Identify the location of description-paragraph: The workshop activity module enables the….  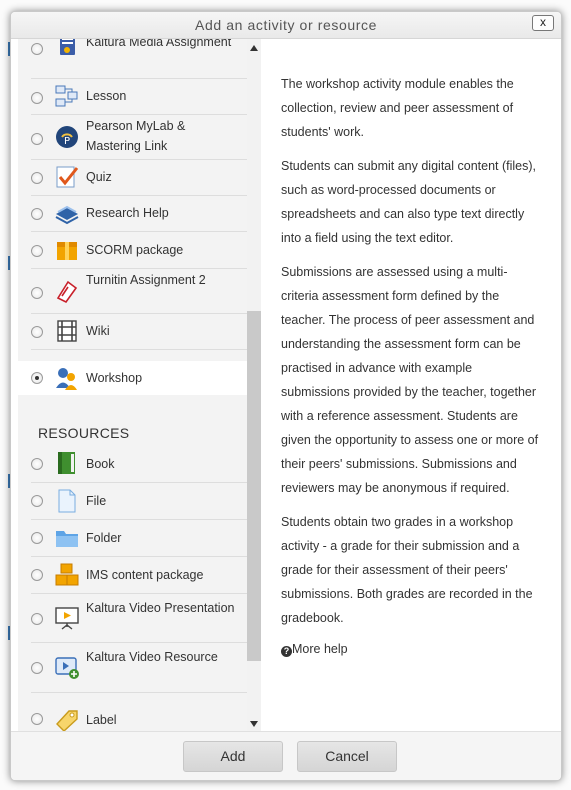
(397, 108).